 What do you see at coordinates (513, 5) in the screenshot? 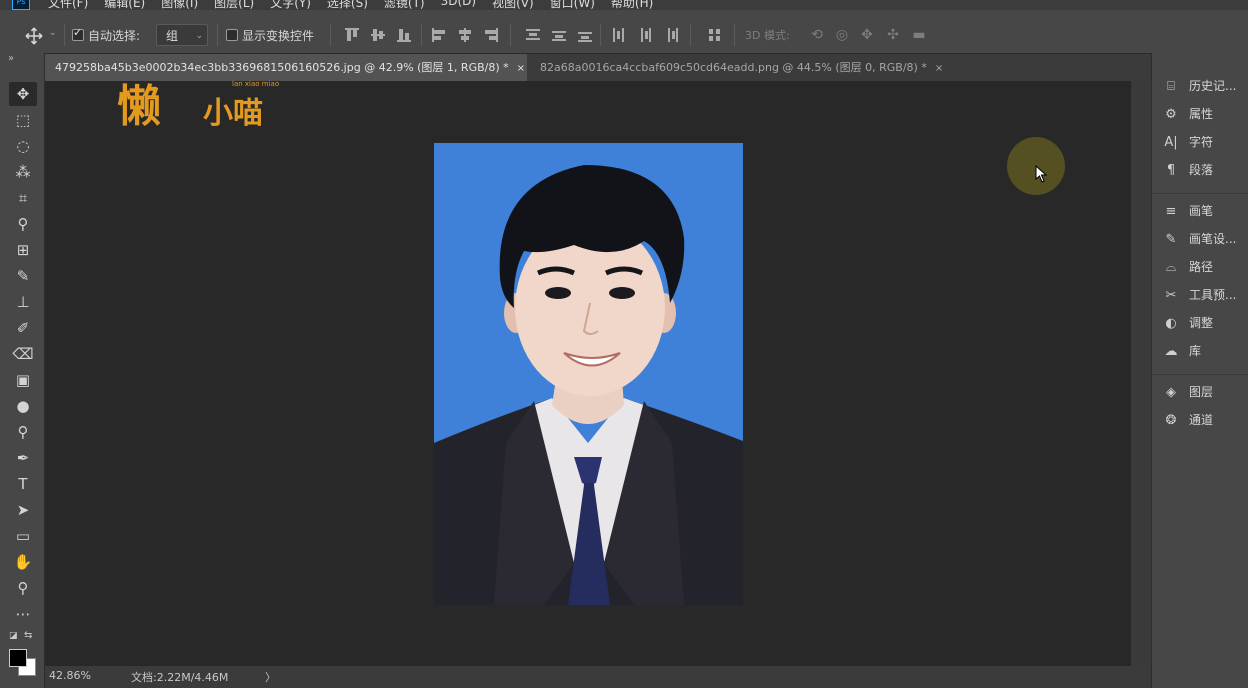
I see `menu-view: 视图(V)` at bounding box center [513, 5].